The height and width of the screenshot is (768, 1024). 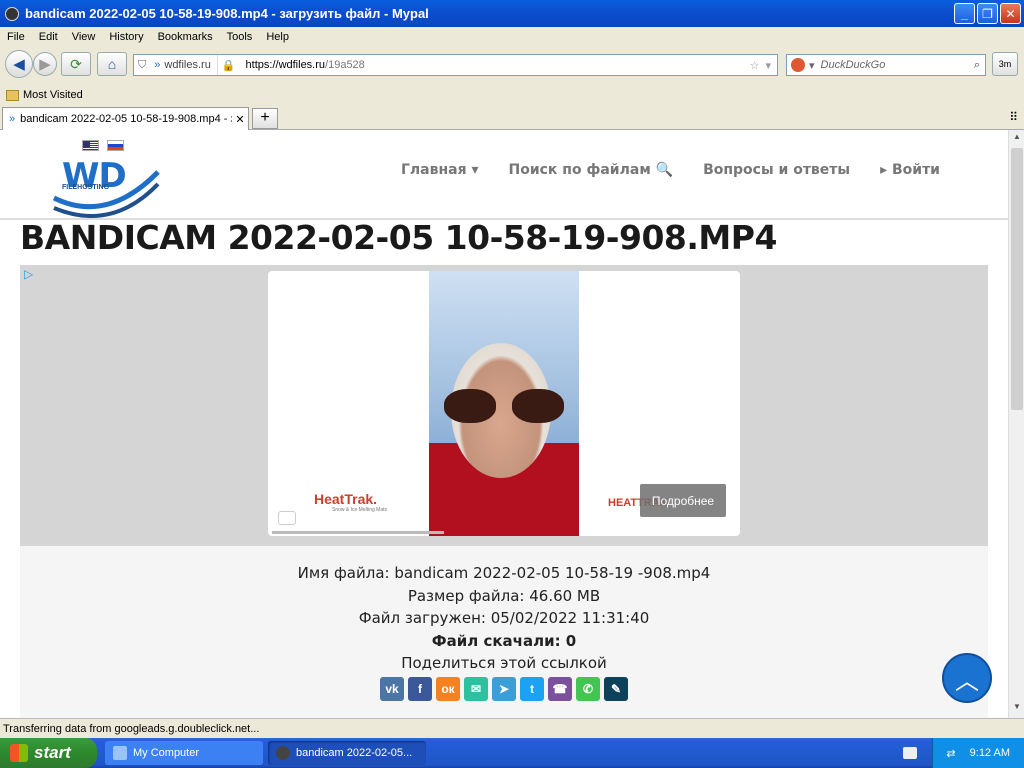 What do you see at coordinates (853, 65) in the screenshot?
I see `search-input: DuckDuckGo` at bounding box center [853, 65].